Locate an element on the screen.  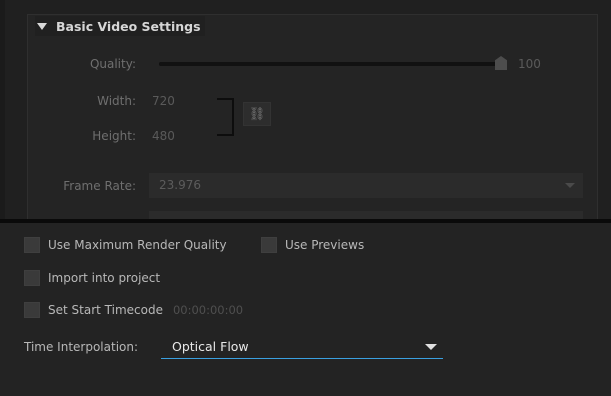
quality-label: Quality: is located at coordinates (112, 64).